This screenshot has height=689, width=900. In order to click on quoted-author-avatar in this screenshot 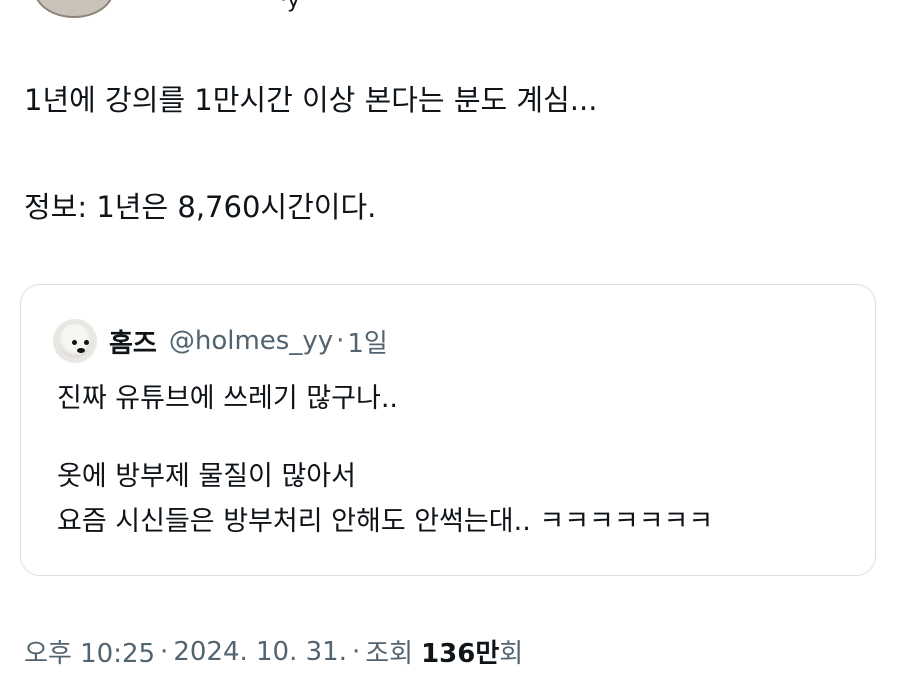, I will do `click(75, 341)`.